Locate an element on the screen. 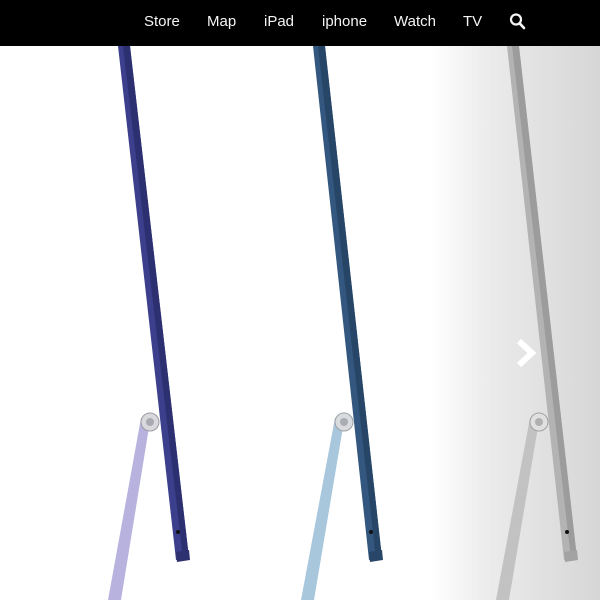 This screenshot has width=600, height=600. search-icon is located at coordinates (517, 21).